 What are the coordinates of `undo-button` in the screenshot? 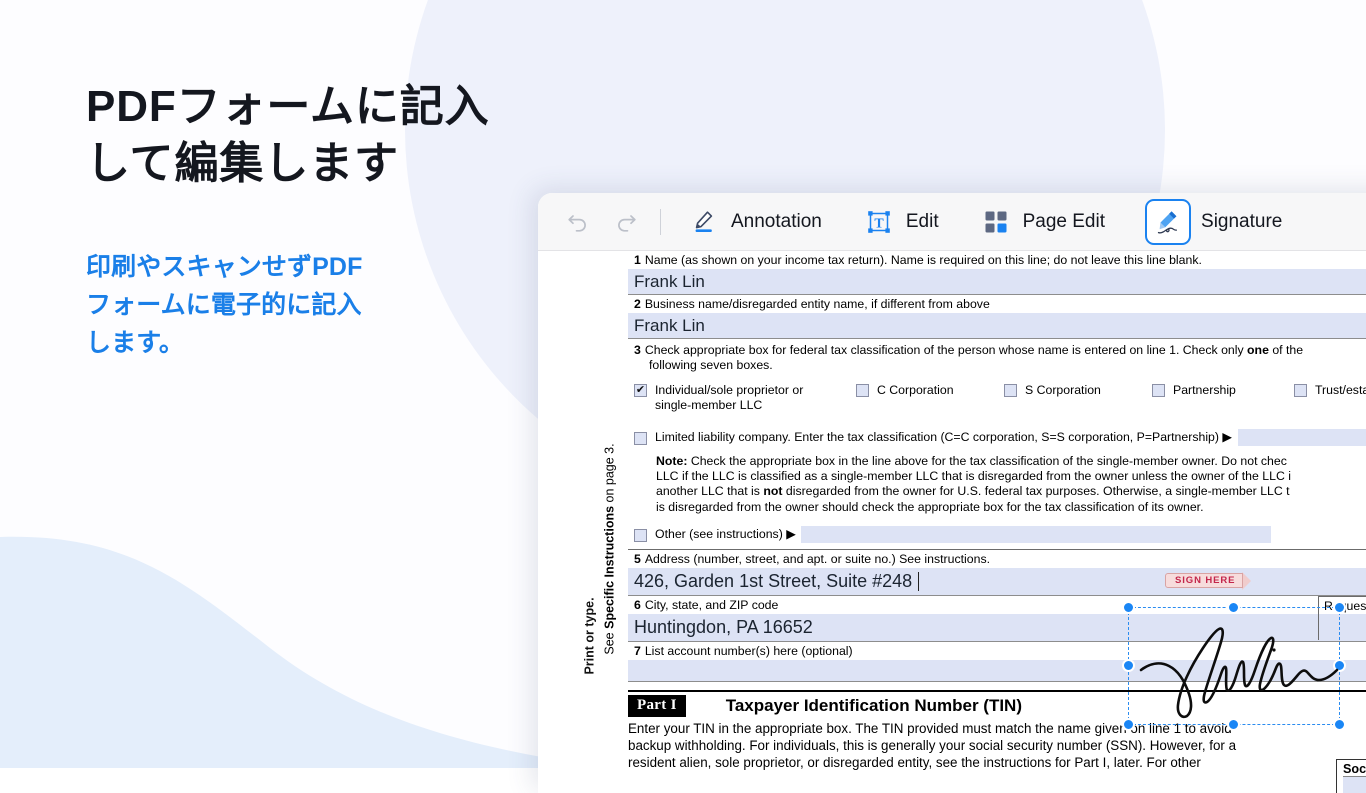 It's located at (578, 222).